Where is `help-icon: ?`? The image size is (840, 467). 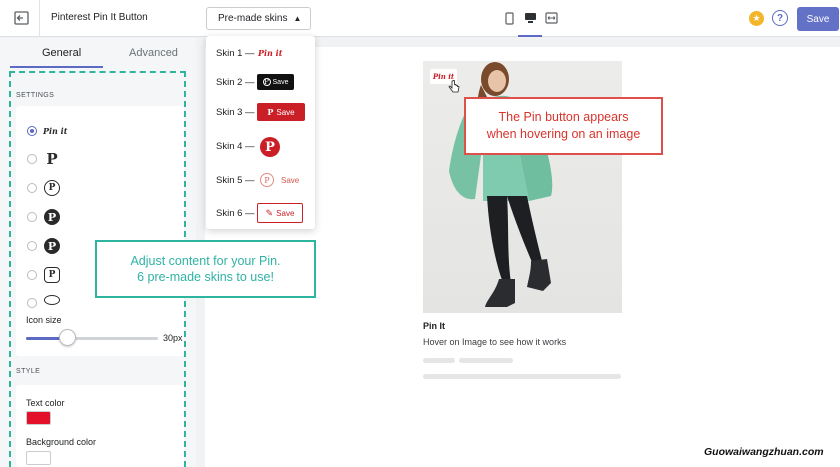
help-icon: ? is located at coordinates (780, 18).